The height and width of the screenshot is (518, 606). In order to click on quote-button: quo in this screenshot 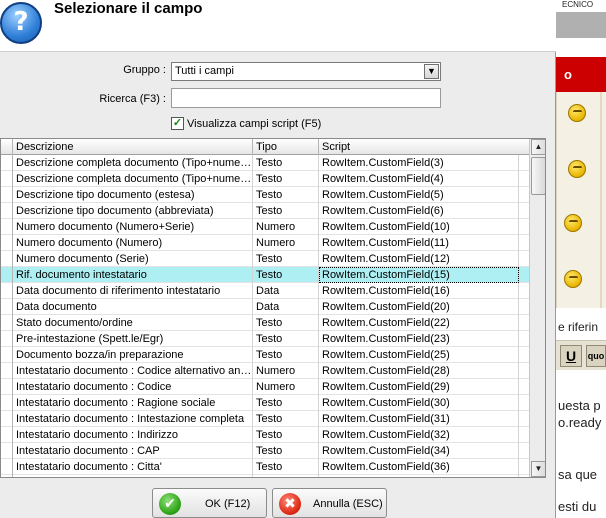, I will do `click(596, 356)`.